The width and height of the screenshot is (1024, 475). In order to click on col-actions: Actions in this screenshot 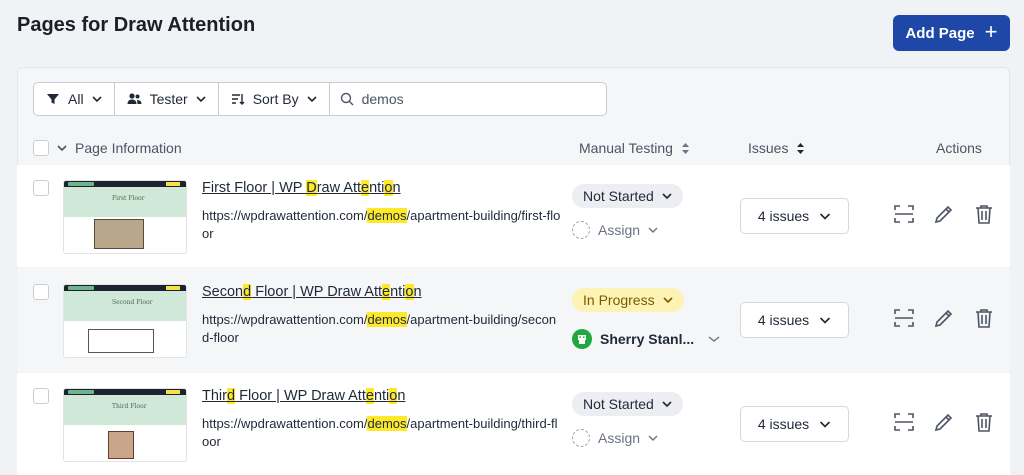, I will do `click(959, 148)`.